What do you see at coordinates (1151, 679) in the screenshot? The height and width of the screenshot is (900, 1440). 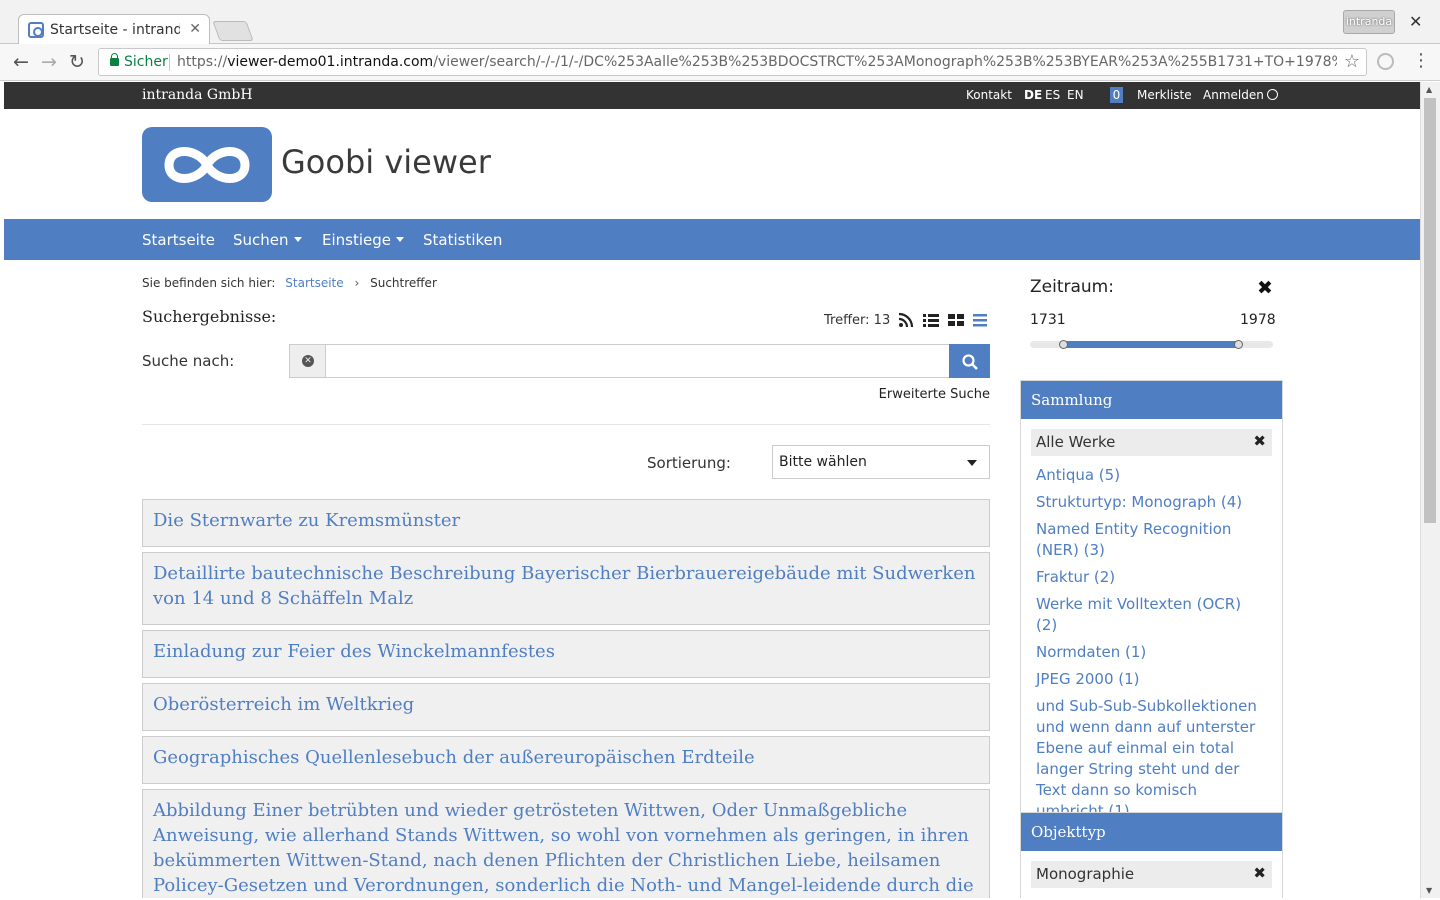 I see `facet-item: JPEG 2000 (1)` at bounding box center [1151, 679].